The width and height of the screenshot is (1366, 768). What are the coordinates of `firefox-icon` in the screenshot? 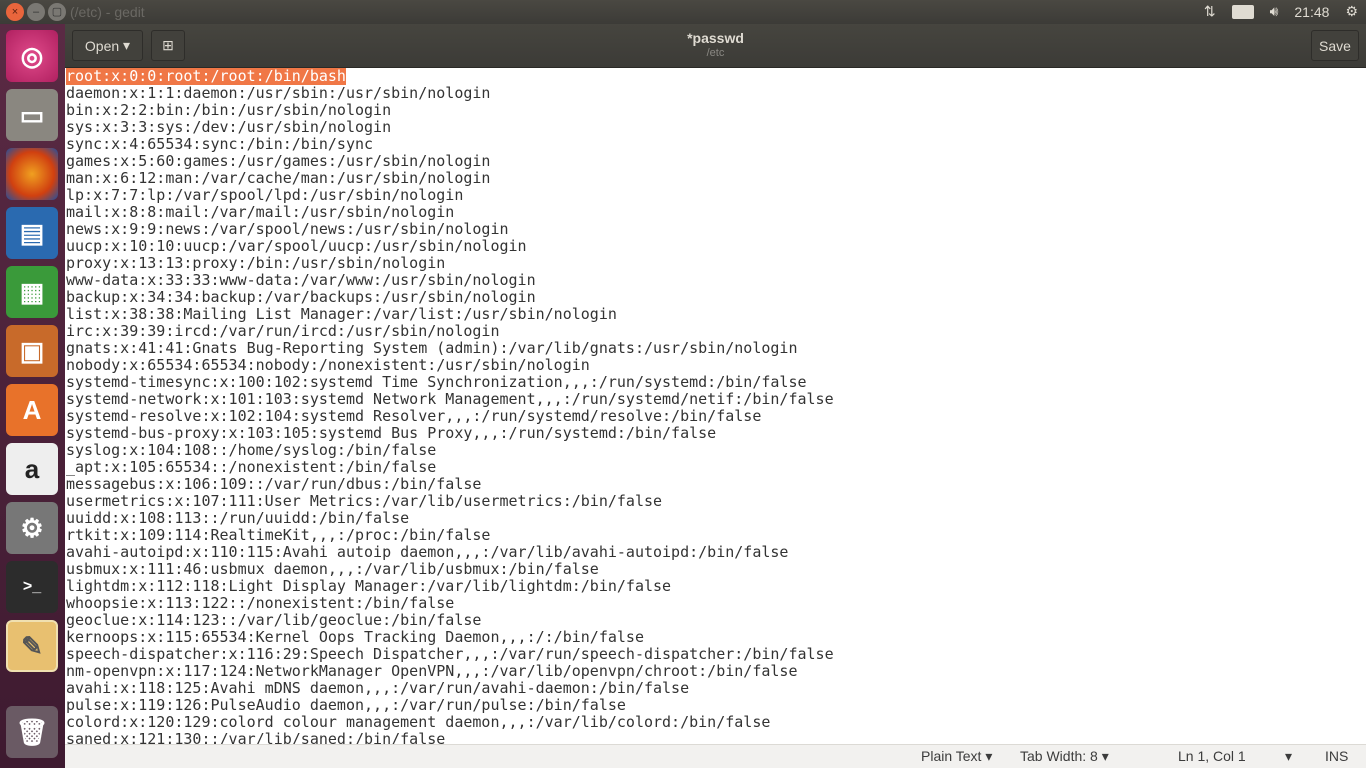 It's located at (32, 174).